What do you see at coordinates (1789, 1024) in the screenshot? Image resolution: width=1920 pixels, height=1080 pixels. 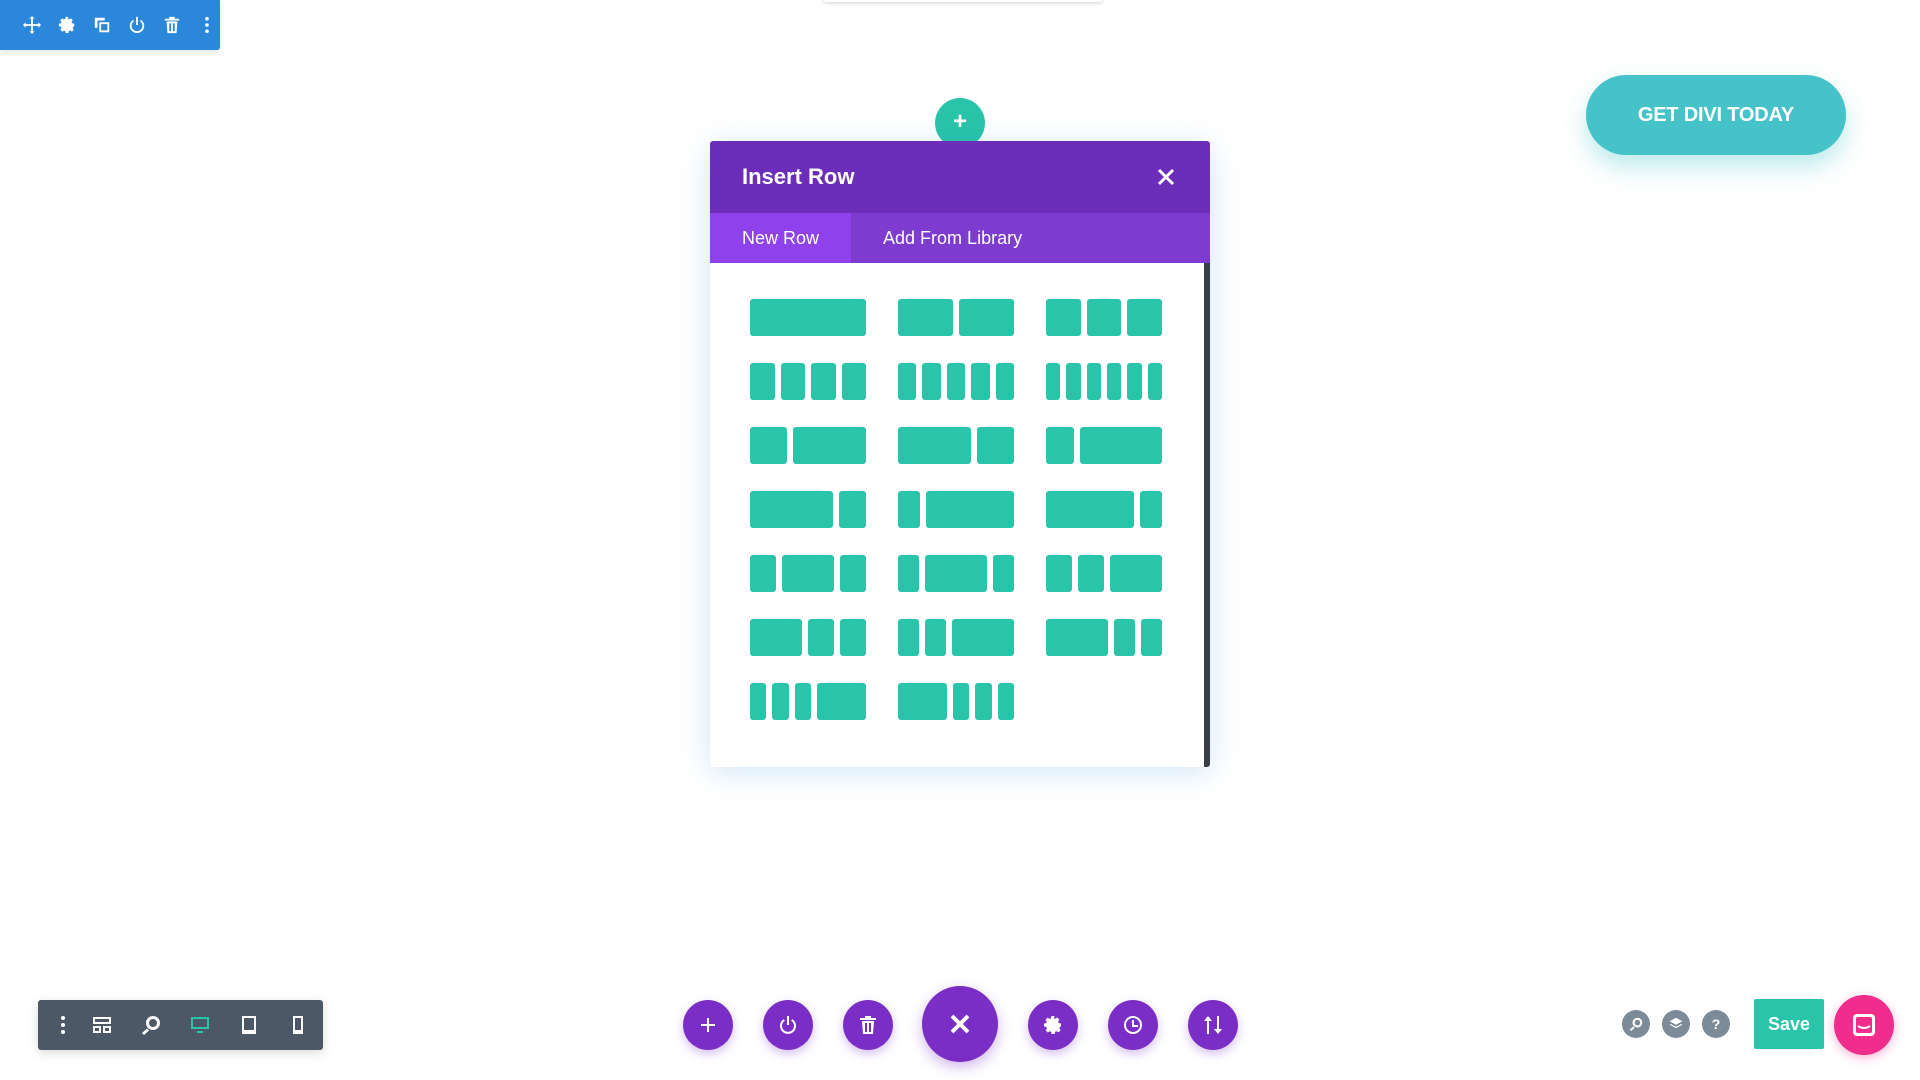 I see `save-button: Save` at bounding box center [1789, 1024].